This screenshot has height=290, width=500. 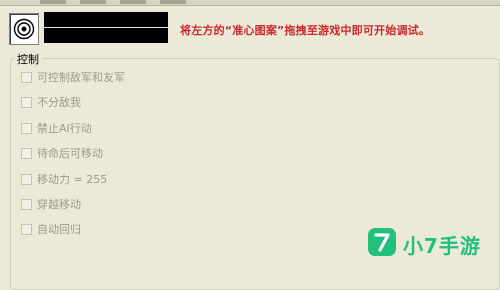 What do you see at coordinates (59, 229) in the screenshot?
I see `option-label: 自动回归` at bounding box center [59, 229].